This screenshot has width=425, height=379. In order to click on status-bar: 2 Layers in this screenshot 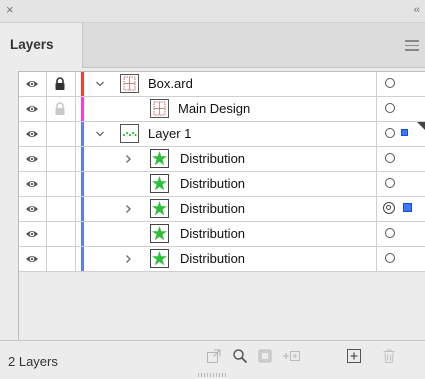, I will do `click(212, 359)`.